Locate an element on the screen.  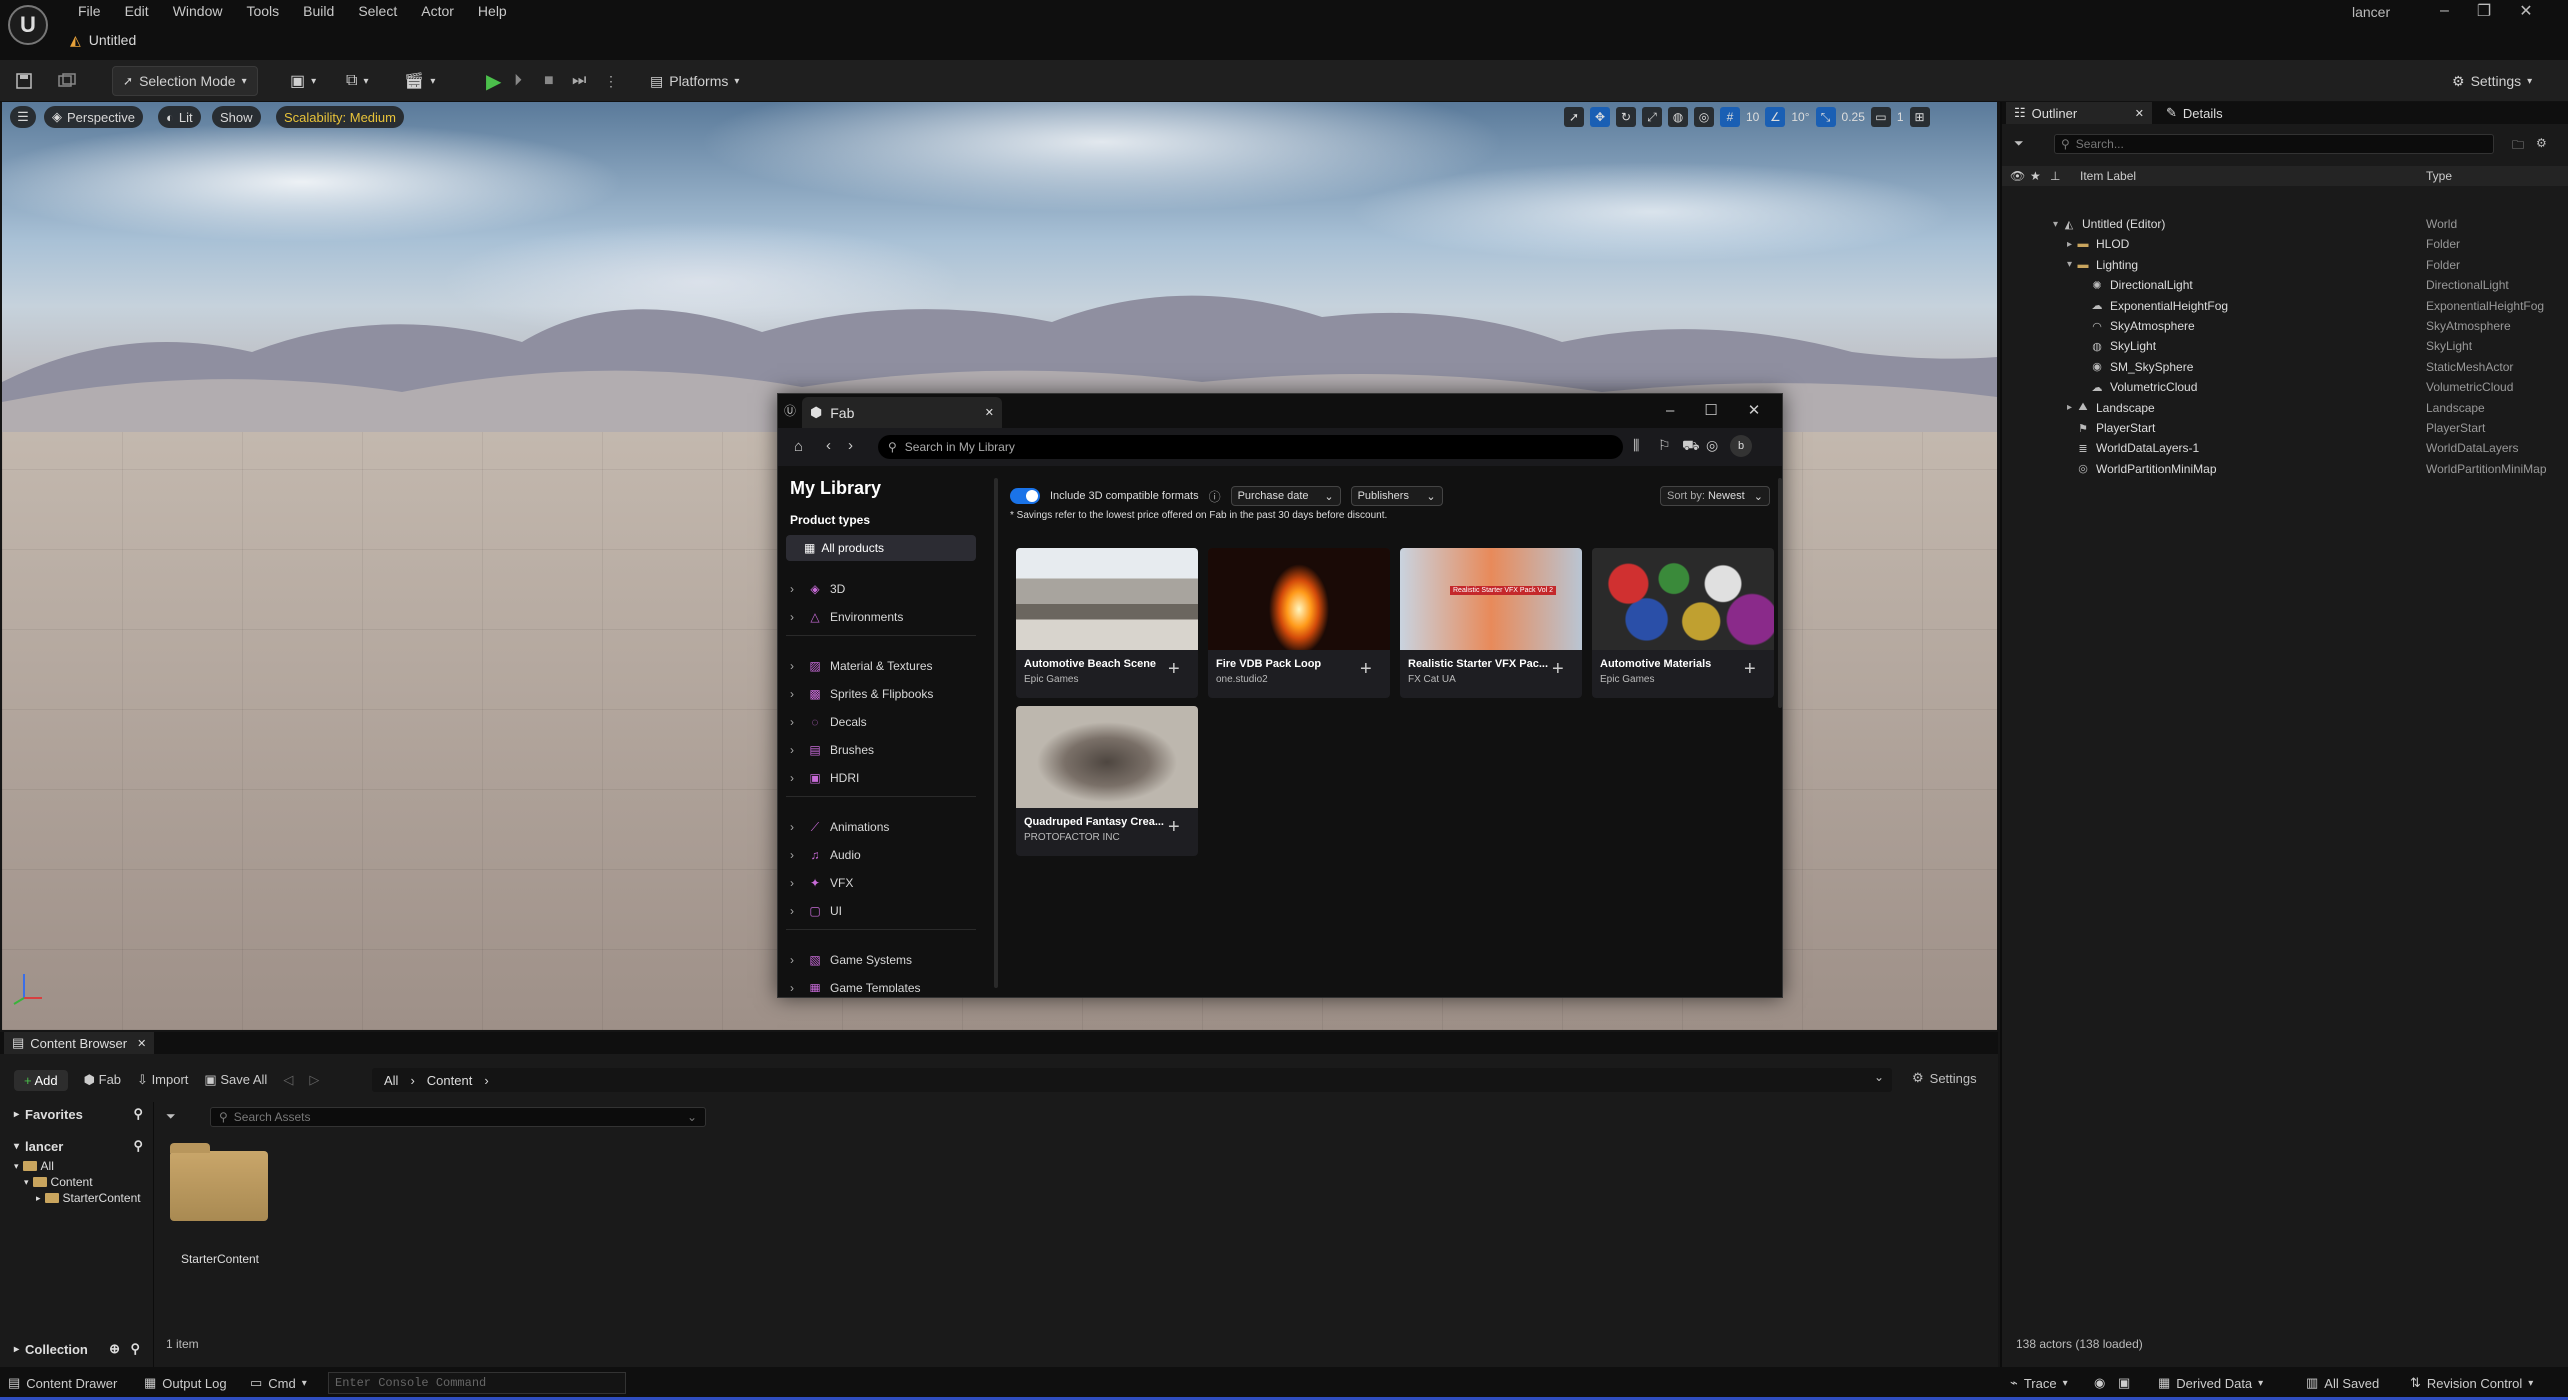
scale-snap-icon: ⤡ is located at coordinates (1825, 117).